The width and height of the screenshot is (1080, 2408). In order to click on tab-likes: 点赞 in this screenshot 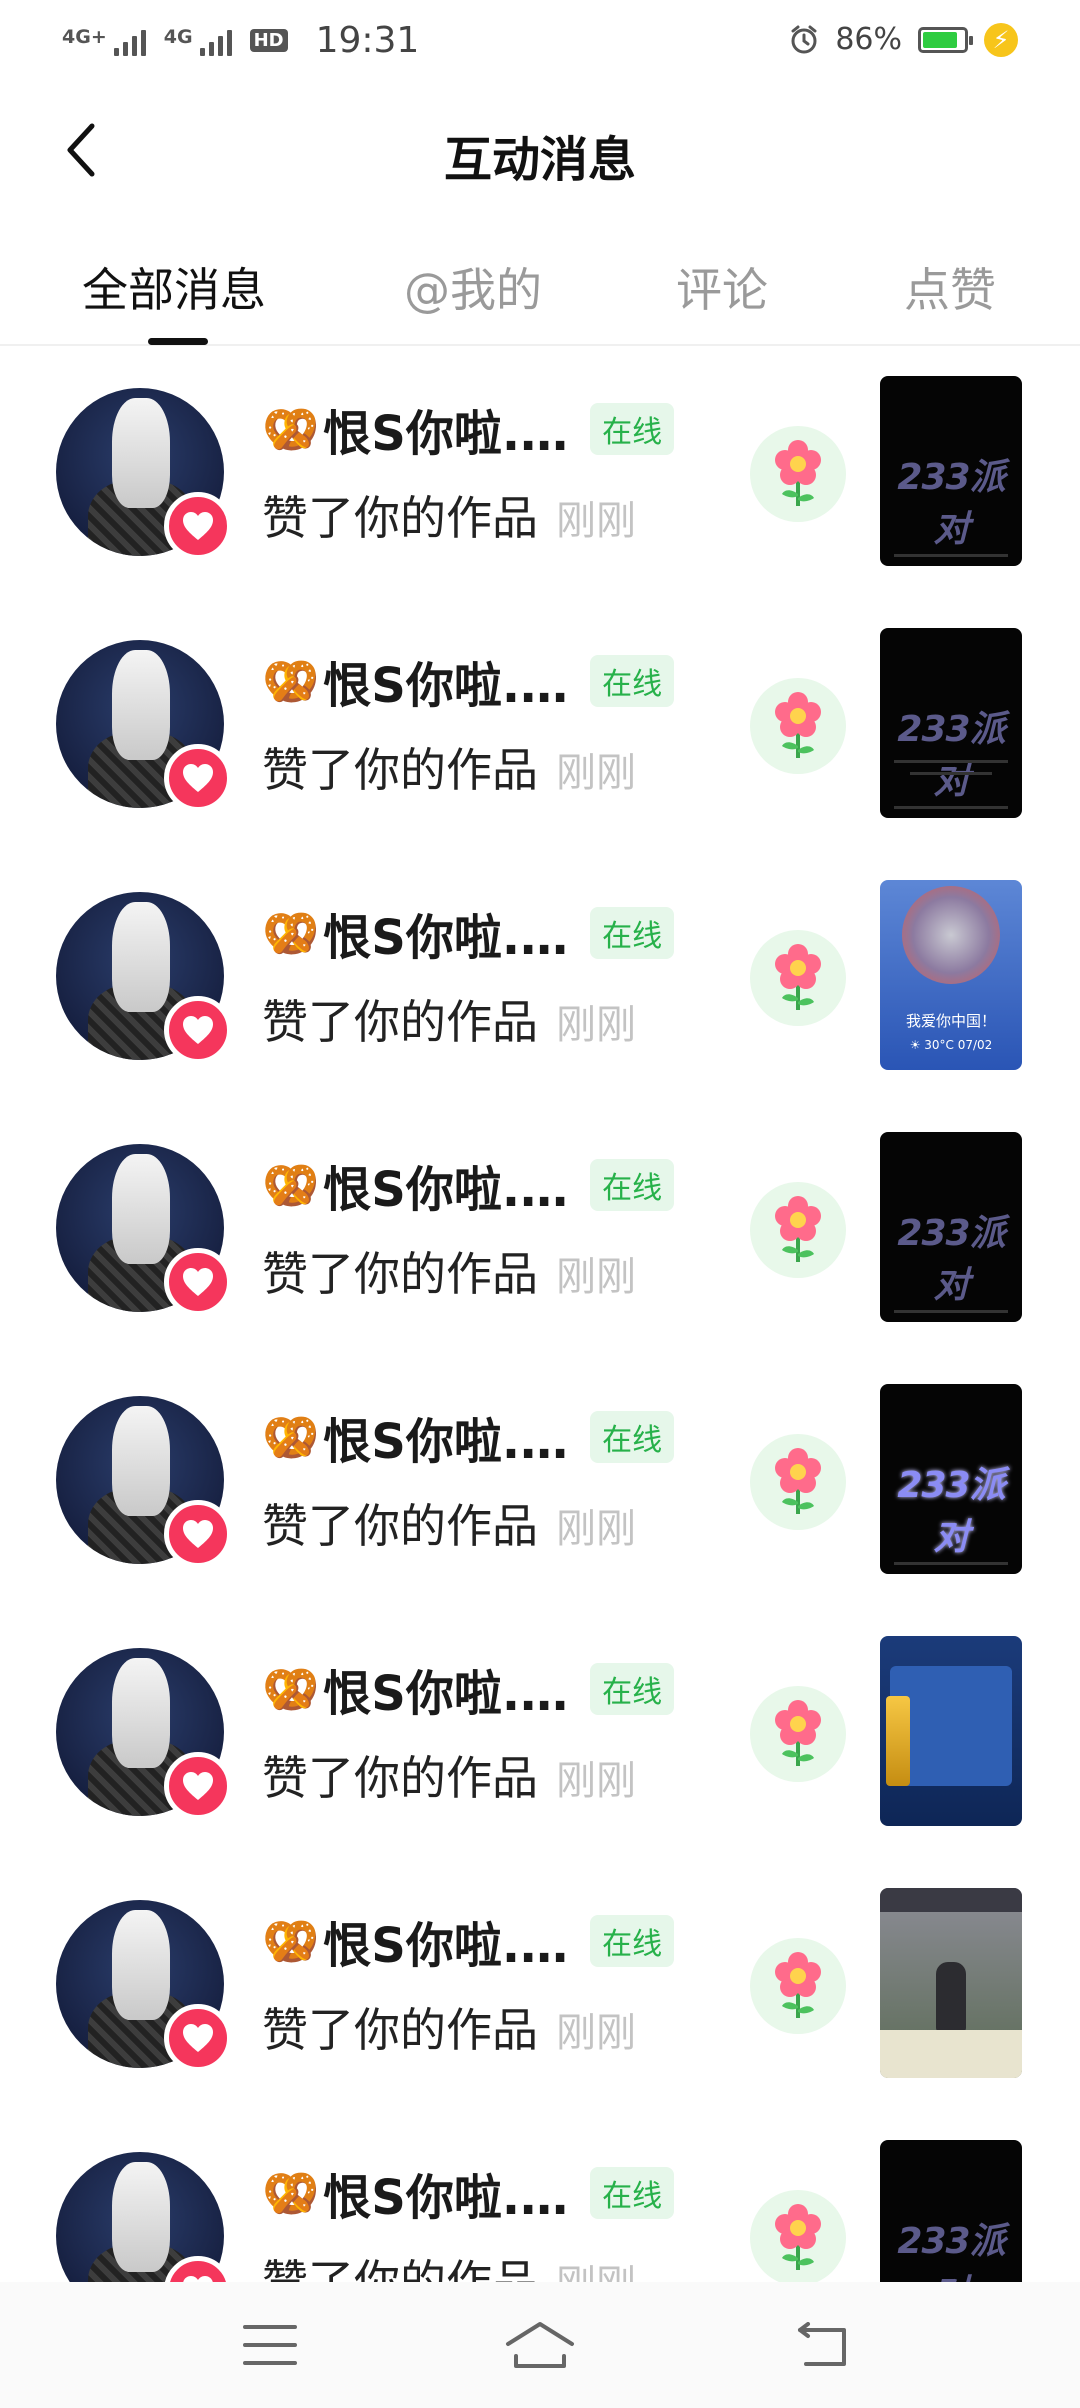, I will do `click(950, 287)`.